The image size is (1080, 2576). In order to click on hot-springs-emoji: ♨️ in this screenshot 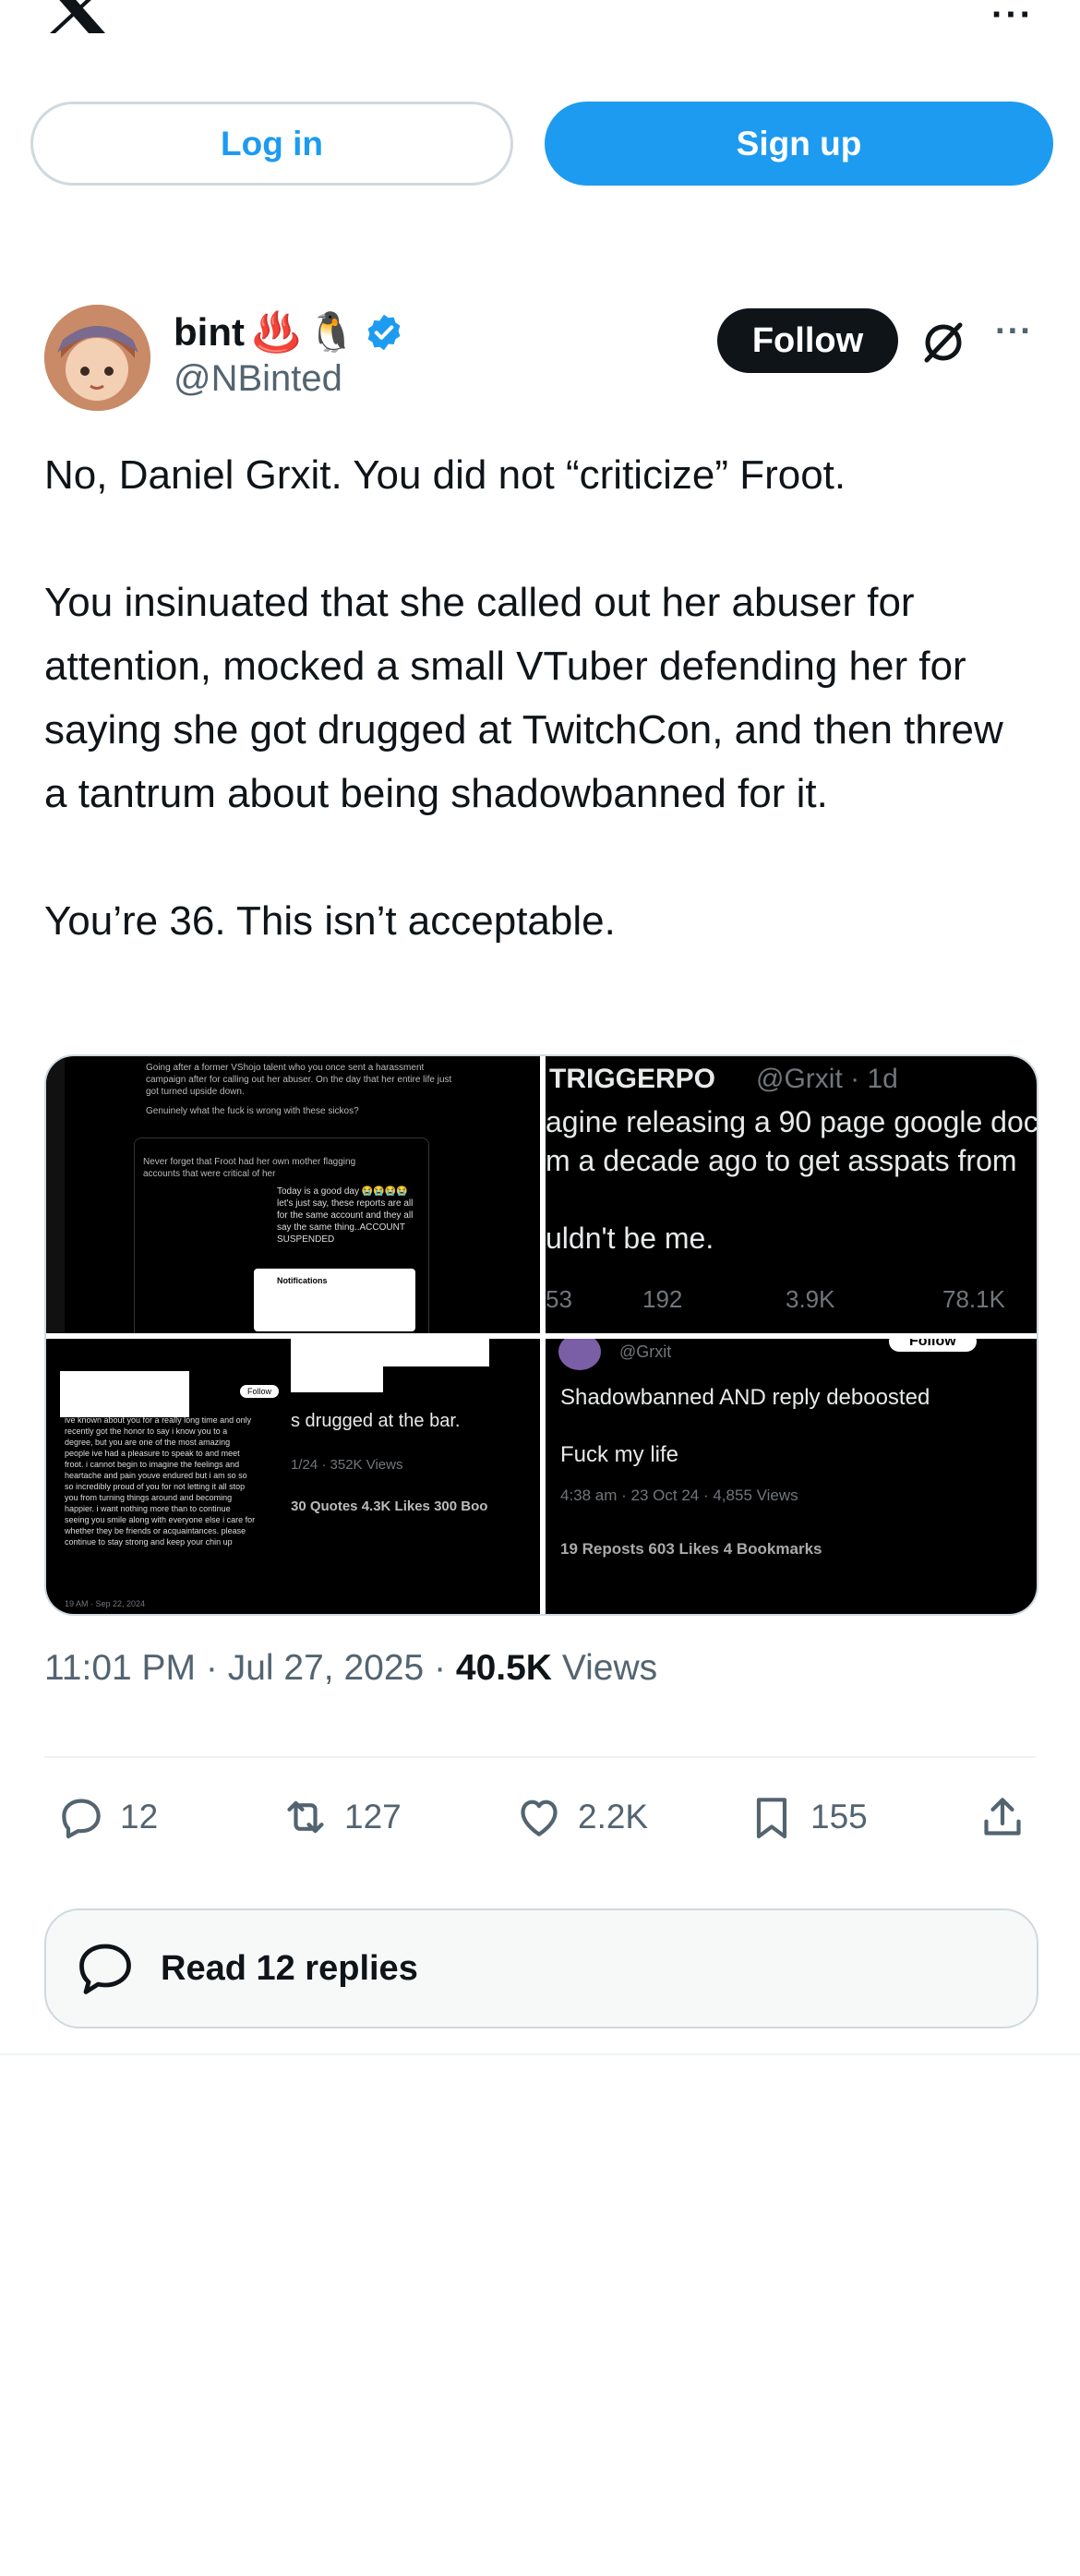, I will do `click(276, 332)`.